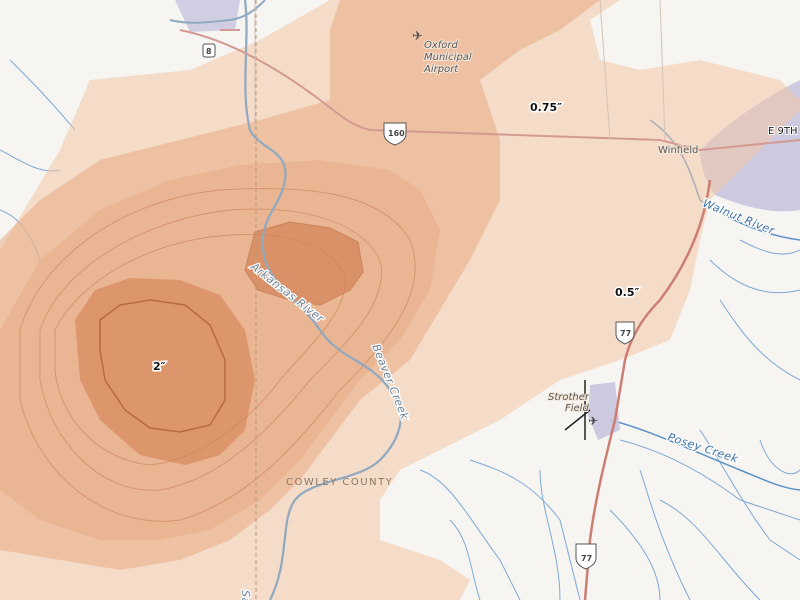 This screenshot has width=800, height=600. What do you see at coordinates (339, 482) in the screenshot?
I see `county-label: COWLEY COUNTY` at bounding box center [339, 482].